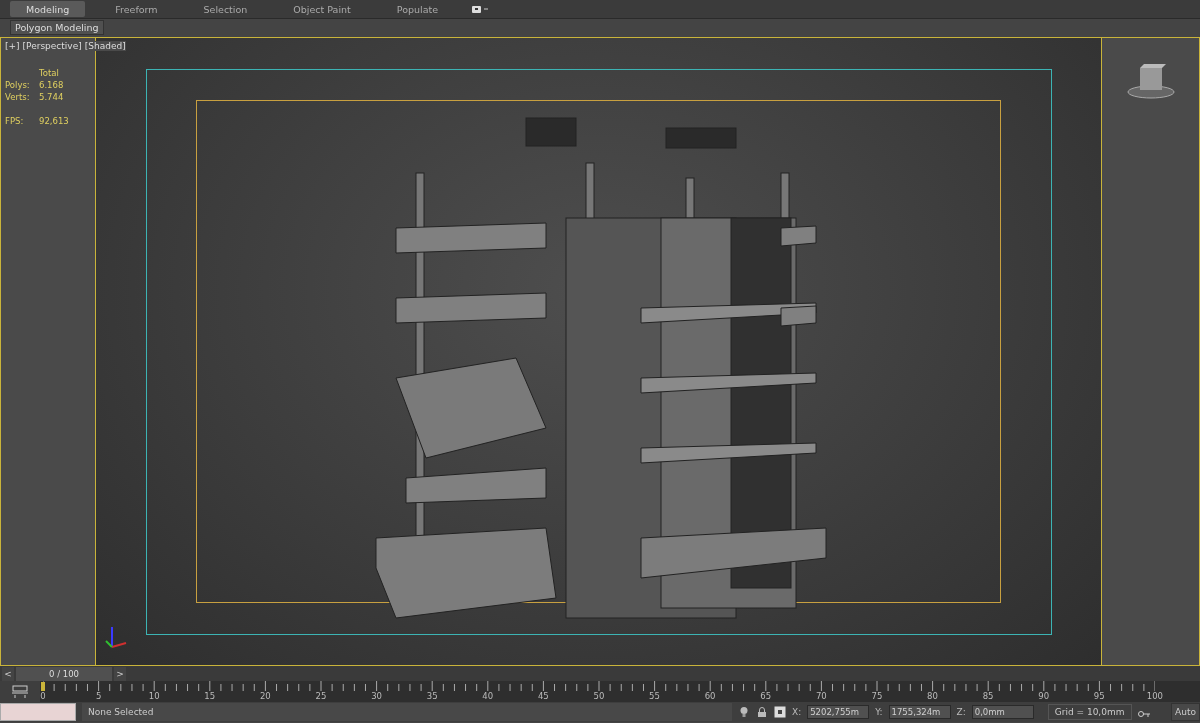 The image size is (1200, 723). What do you see at coordinates (136, 9) in the screenshot?
I see `ribbon-tab: Freeform` at bounding box center [136, 9].